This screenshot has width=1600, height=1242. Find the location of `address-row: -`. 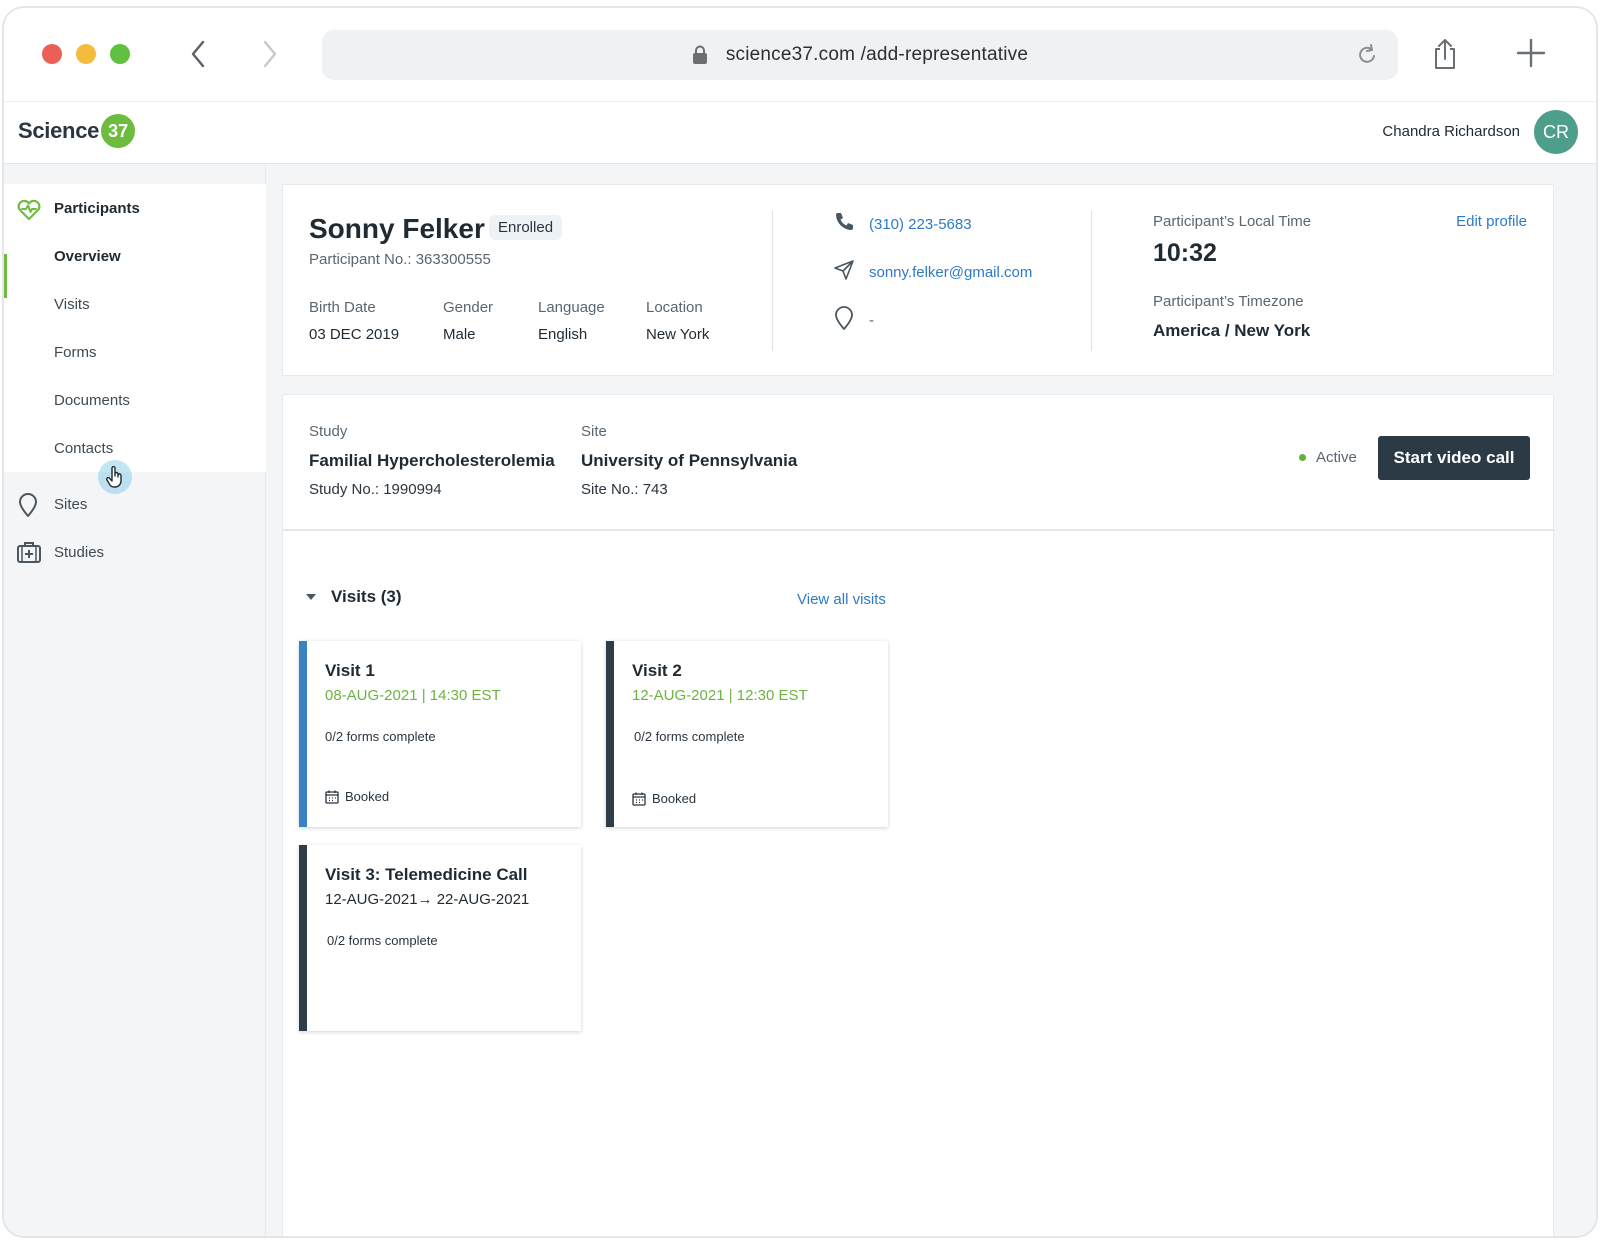

address-row: - is located at coordinates (853, 320).